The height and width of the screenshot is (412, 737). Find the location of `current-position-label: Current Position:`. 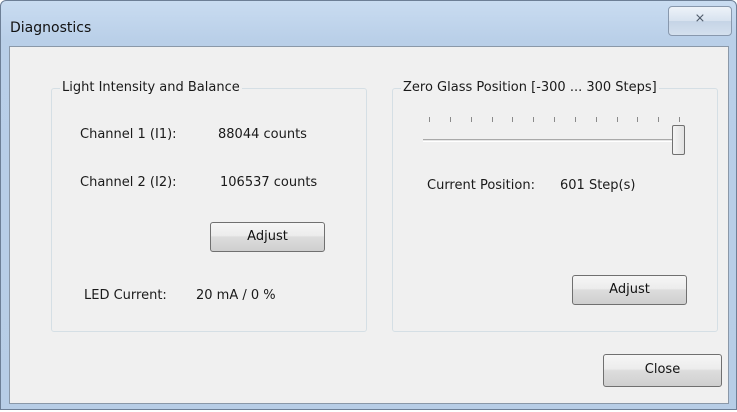

current-position-label: Current Position: is located at coordinates (481, 185).